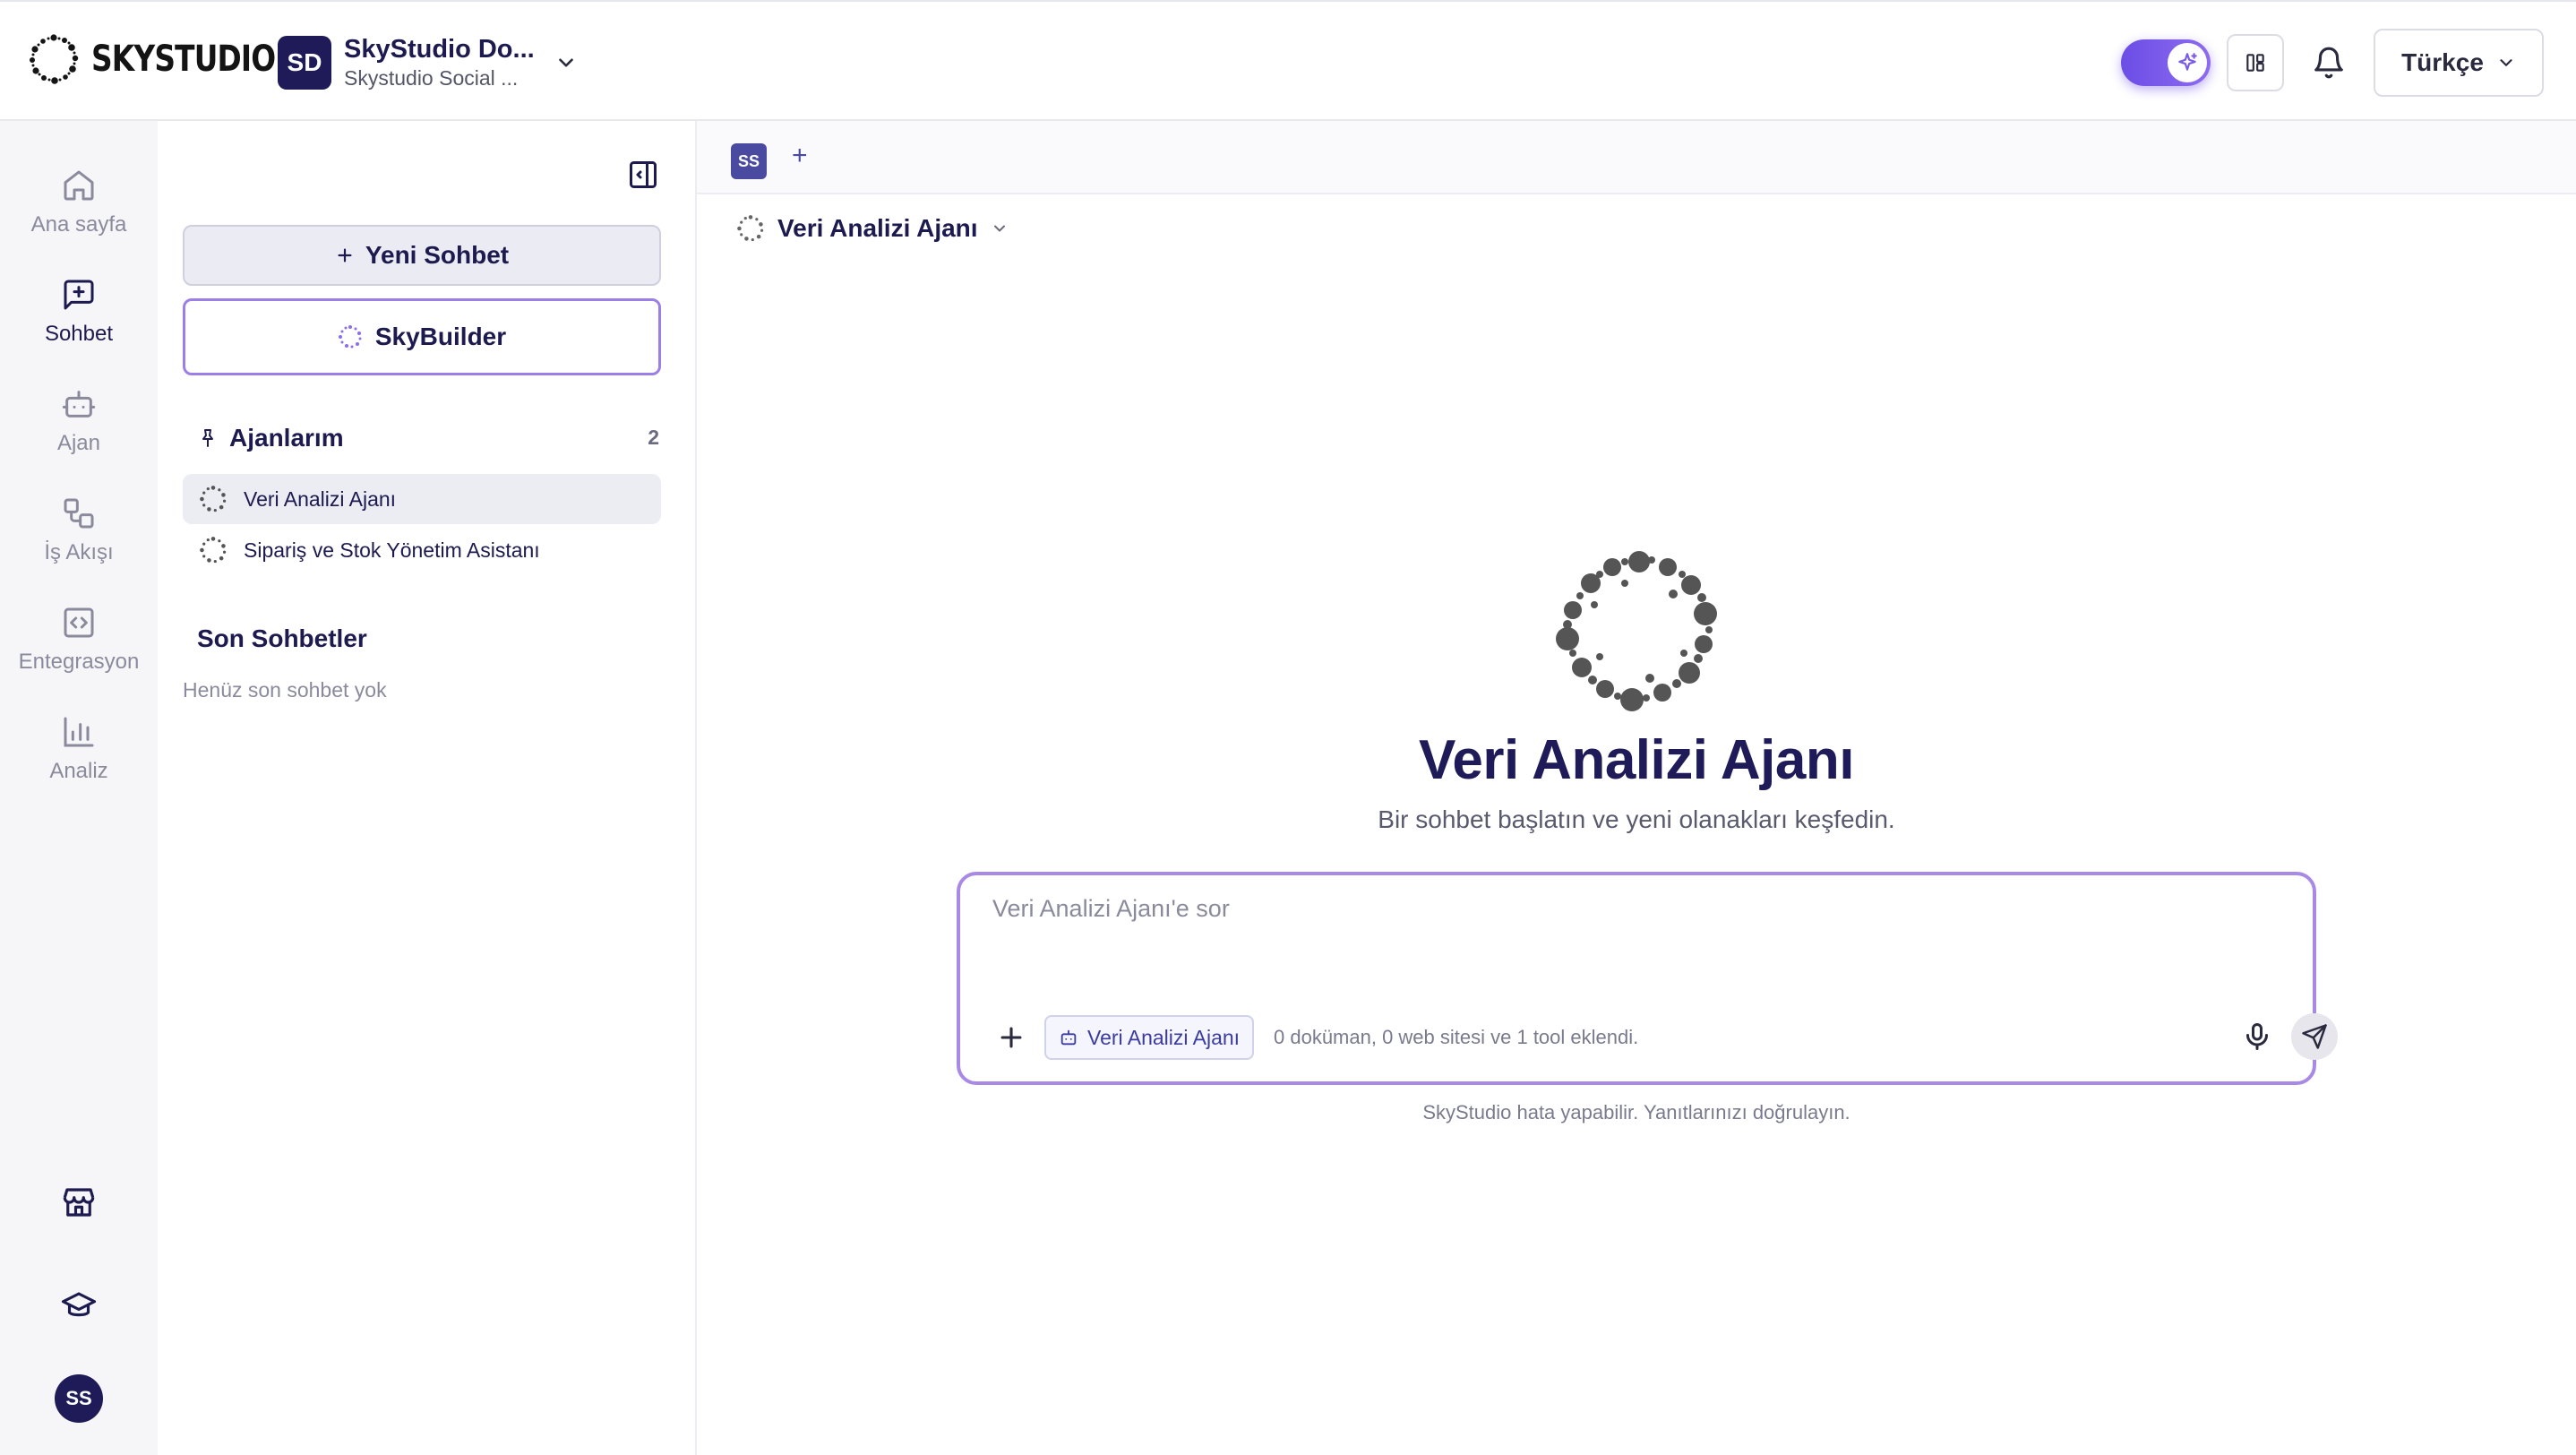 The image size is (2576, 1455). Describe the element at coordinates (207, 438) in the screenshot. I see `pin-icon` at that location.